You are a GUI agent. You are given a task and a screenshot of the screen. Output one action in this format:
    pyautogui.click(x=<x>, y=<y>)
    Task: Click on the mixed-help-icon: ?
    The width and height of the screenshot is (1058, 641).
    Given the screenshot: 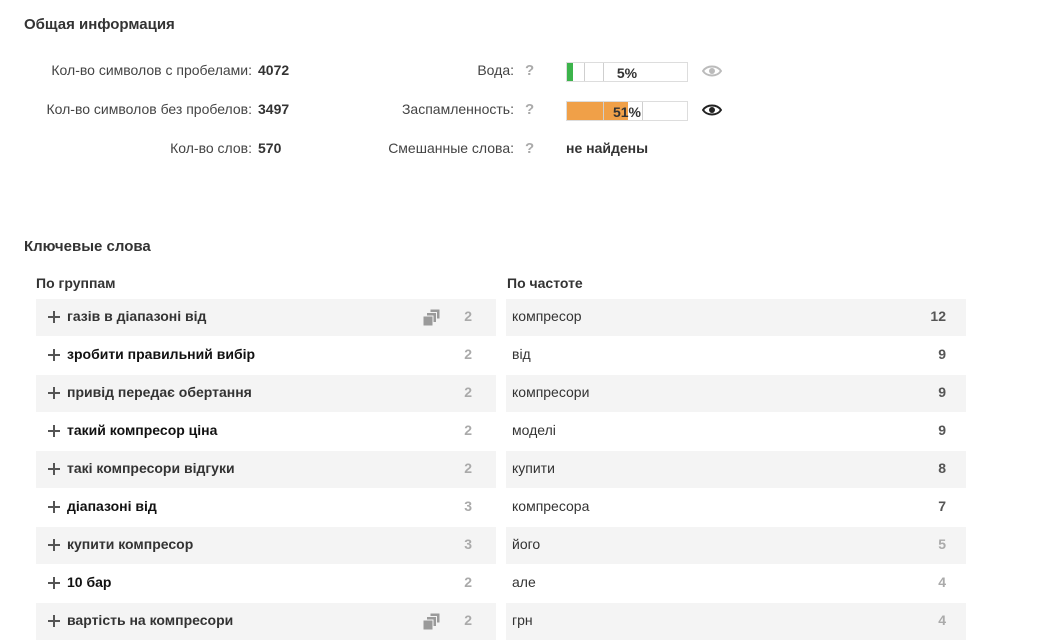 What is the action you would take?
    pyautogui.click(x=529, y=148)
    